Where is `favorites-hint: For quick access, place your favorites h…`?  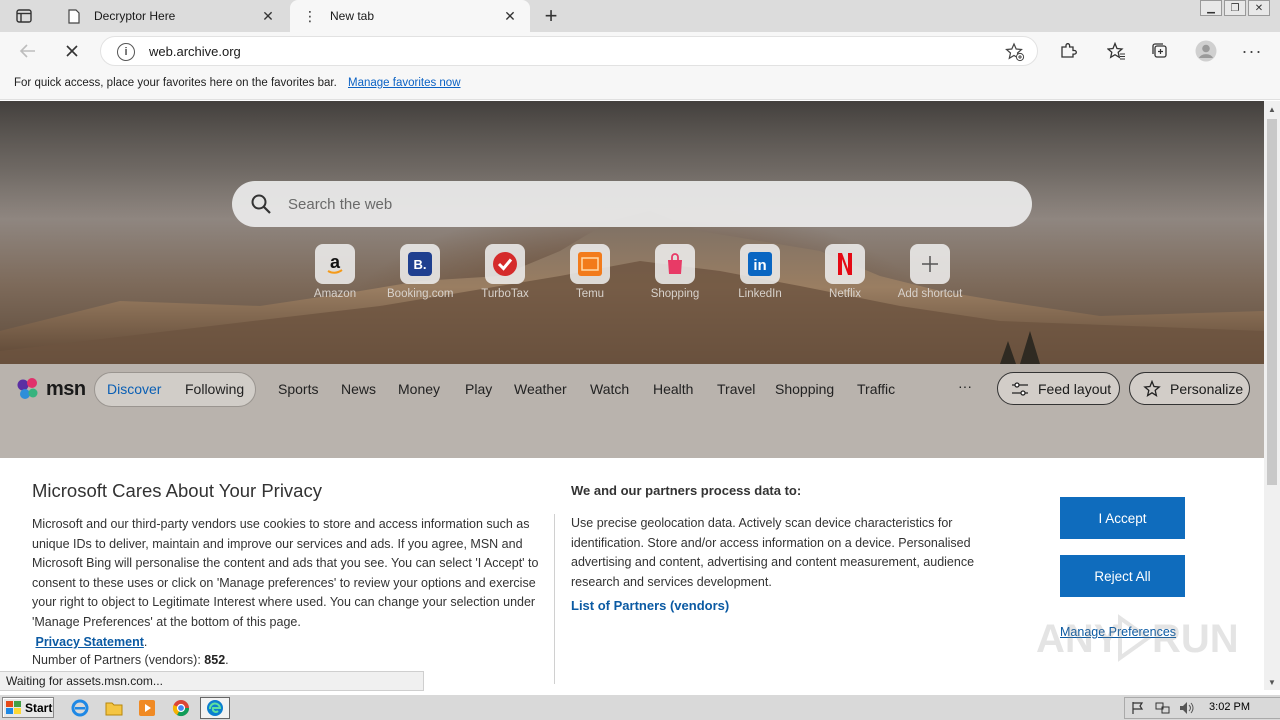
favorites-hint: For quick access, place your favorites h… is located at coordinates (175, 83).